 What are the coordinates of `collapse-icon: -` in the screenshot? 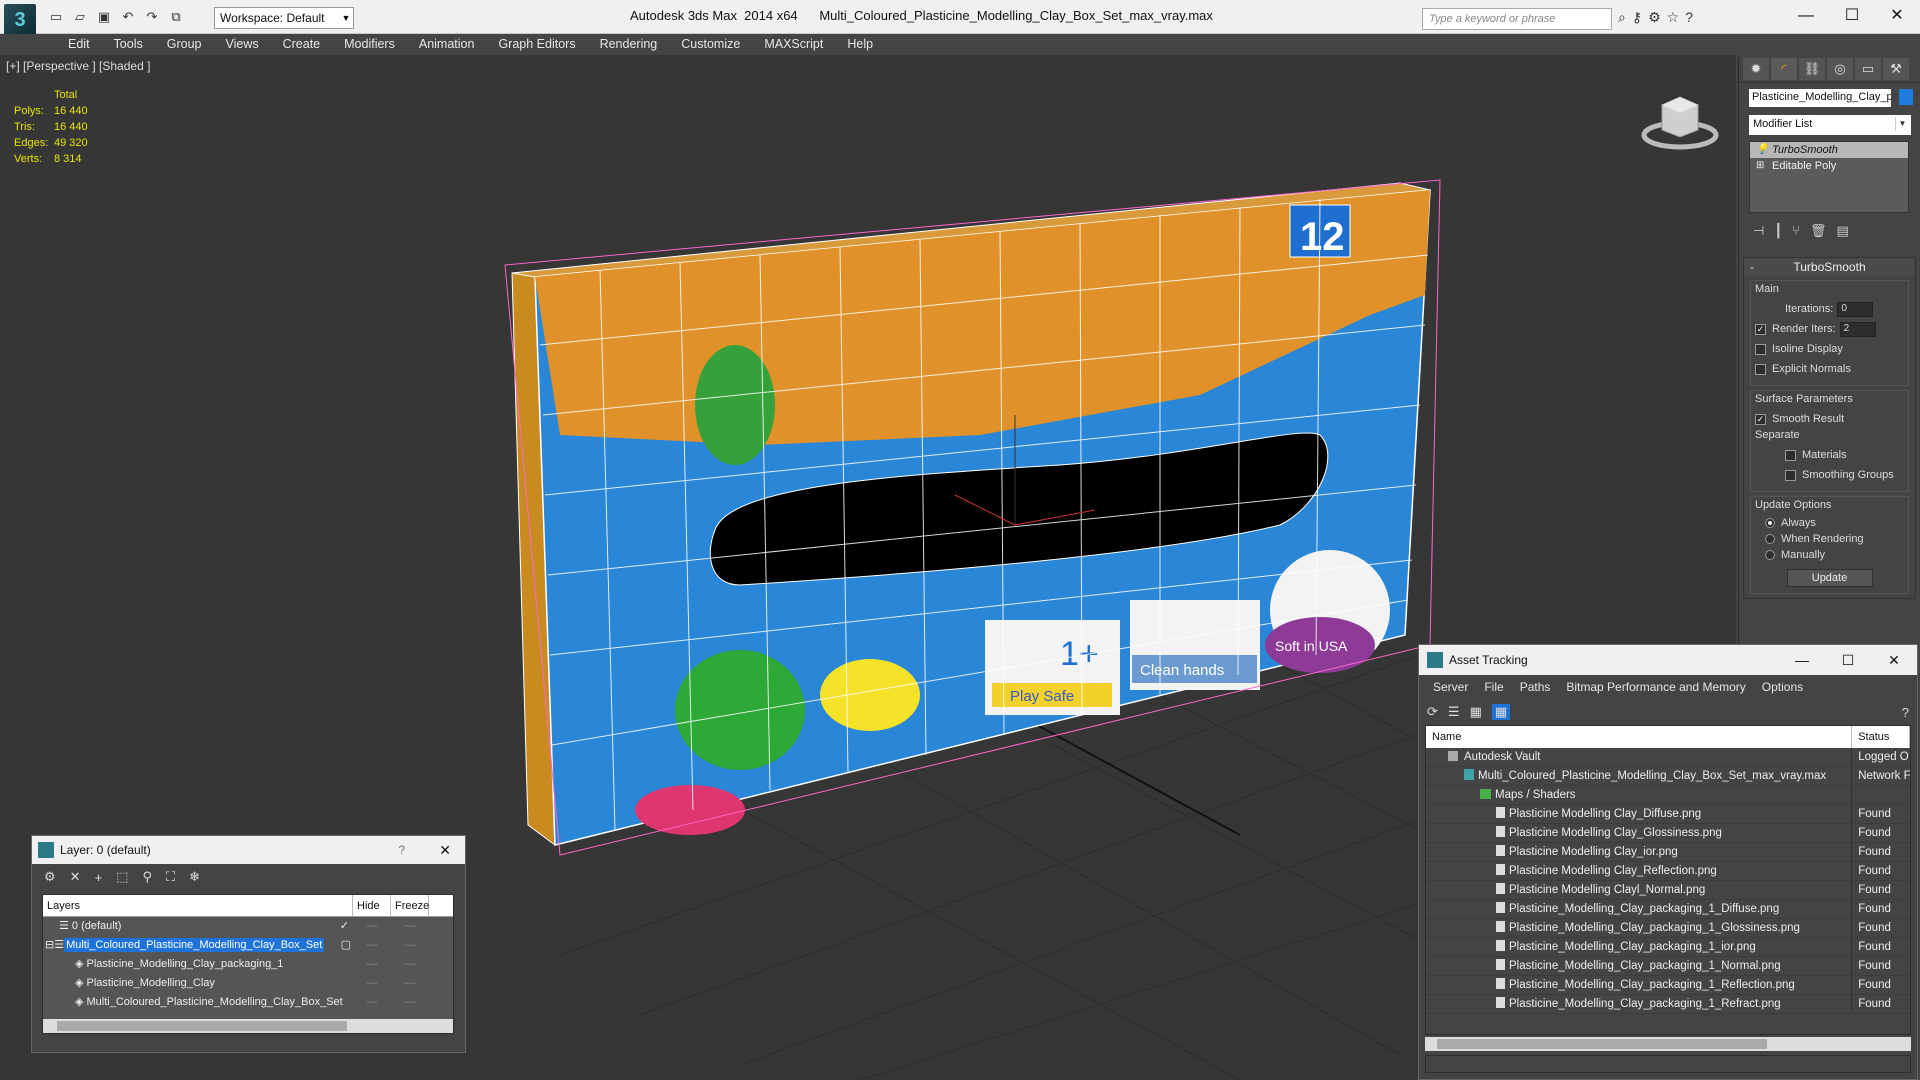 It's located at (1752, 267).